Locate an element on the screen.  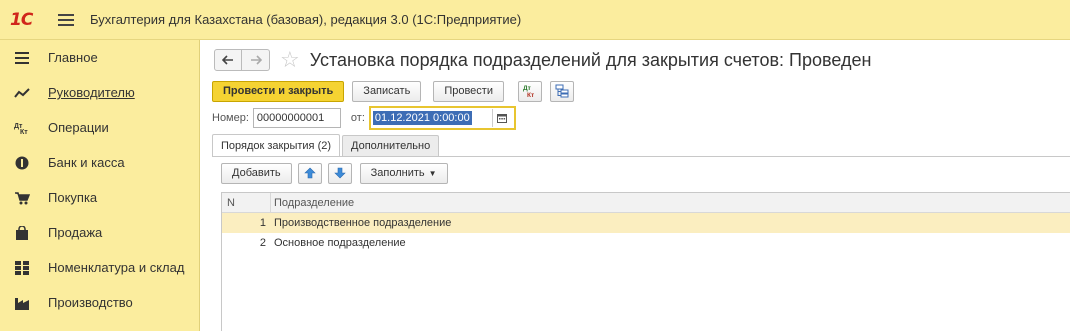
factory-icon is located at coordinates (22, 303).